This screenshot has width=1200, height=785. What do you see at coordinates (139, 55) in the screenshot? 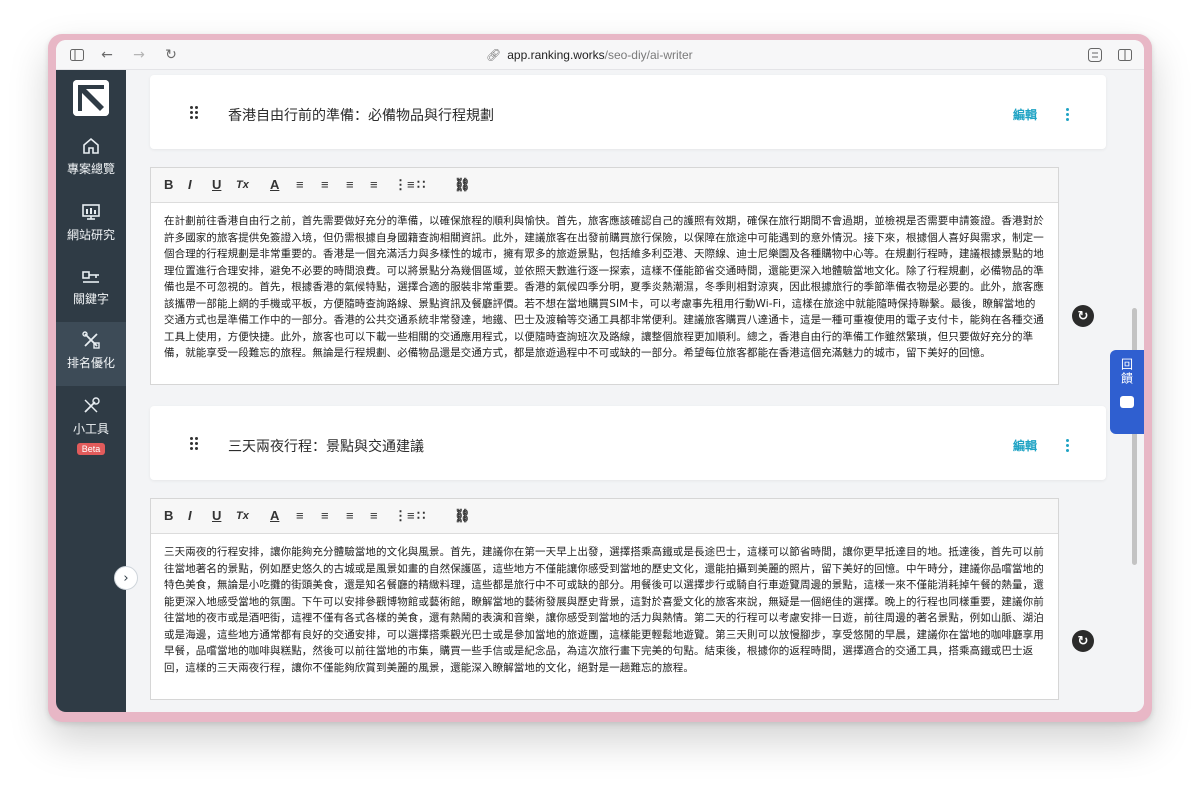
I see `forward-arrow-icon: →` at bounding box center [139, 55].